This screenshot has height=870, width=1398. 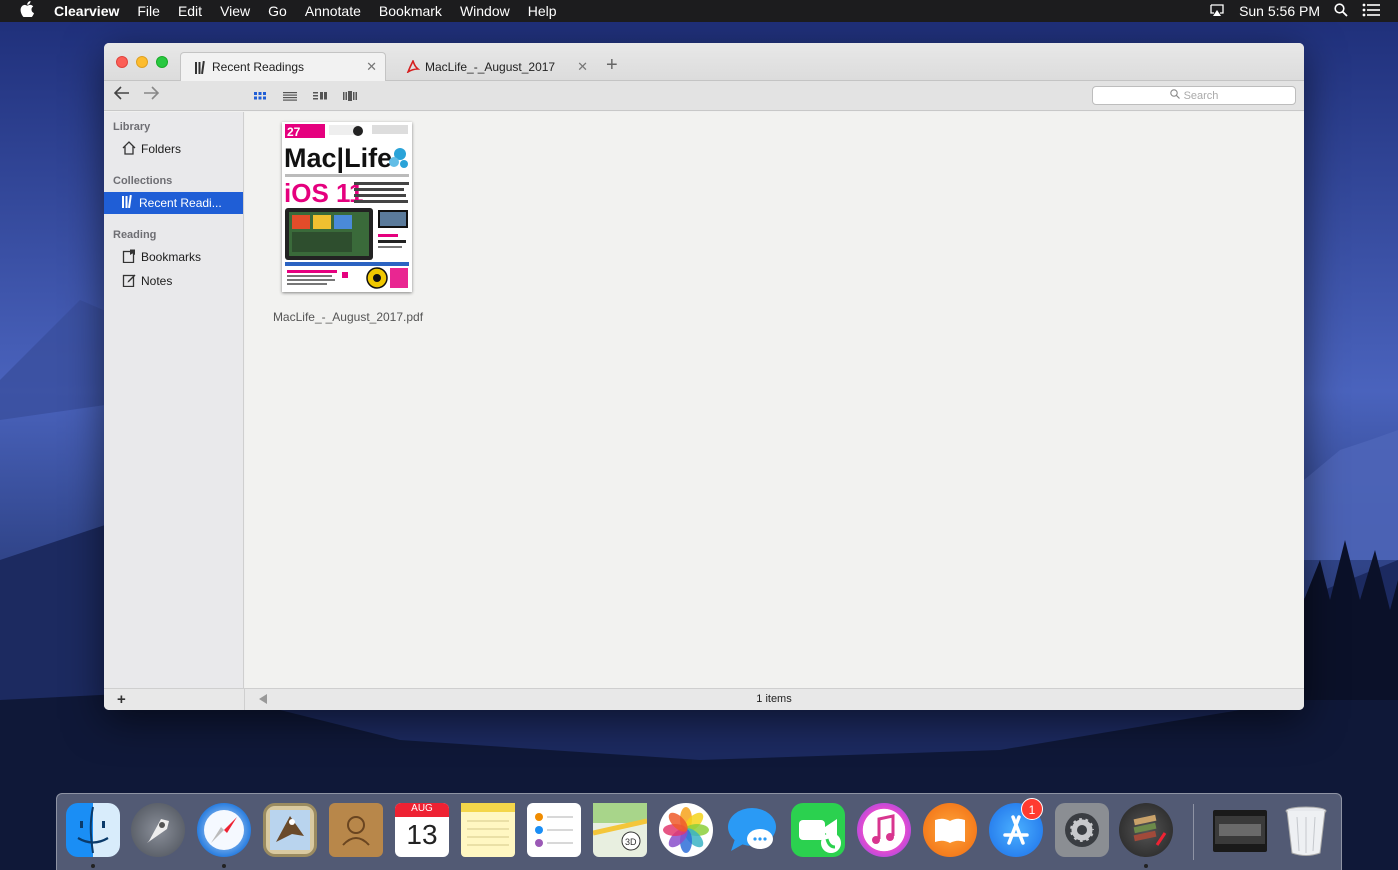 What do you see at coordinates (774, 699) in the screenshot?
I see `item-count-label: 1 items` at bounding box center [774, 699].